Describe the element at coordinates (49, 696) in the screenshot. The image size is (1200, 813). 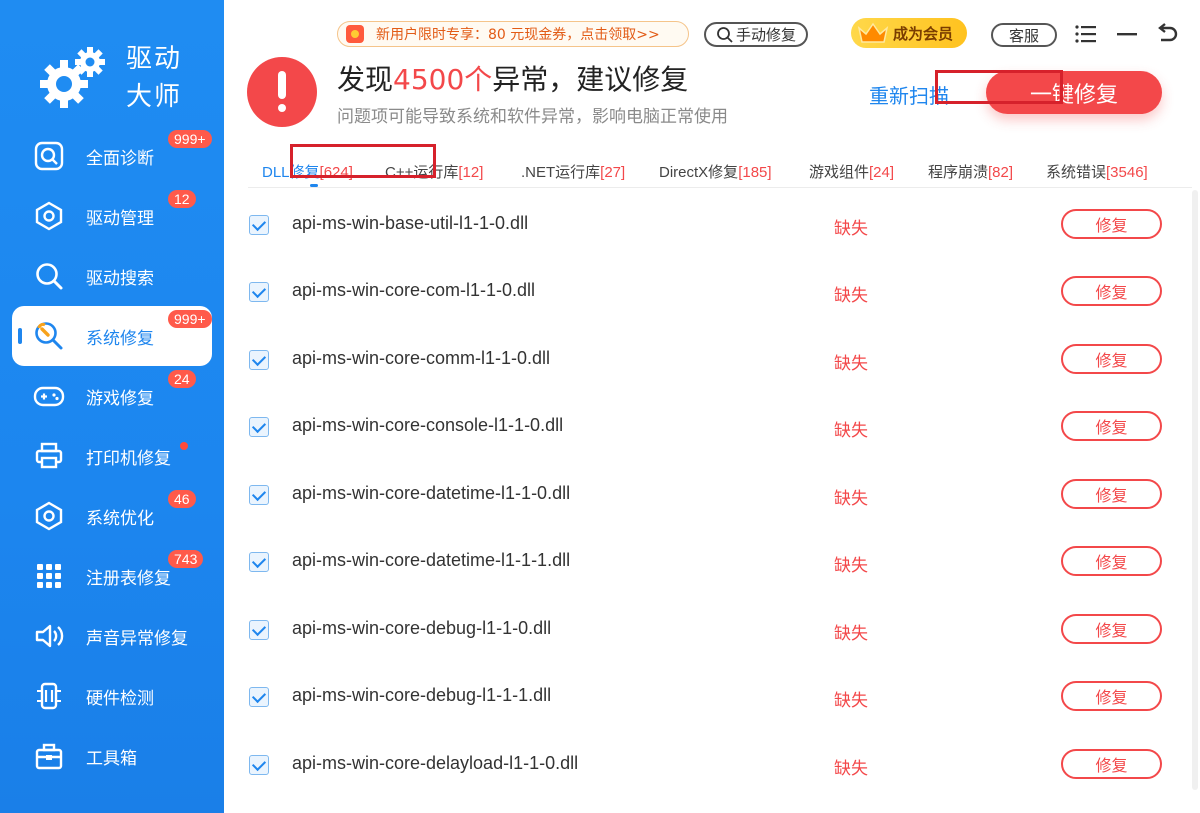
I see `chip-icon` at that location.